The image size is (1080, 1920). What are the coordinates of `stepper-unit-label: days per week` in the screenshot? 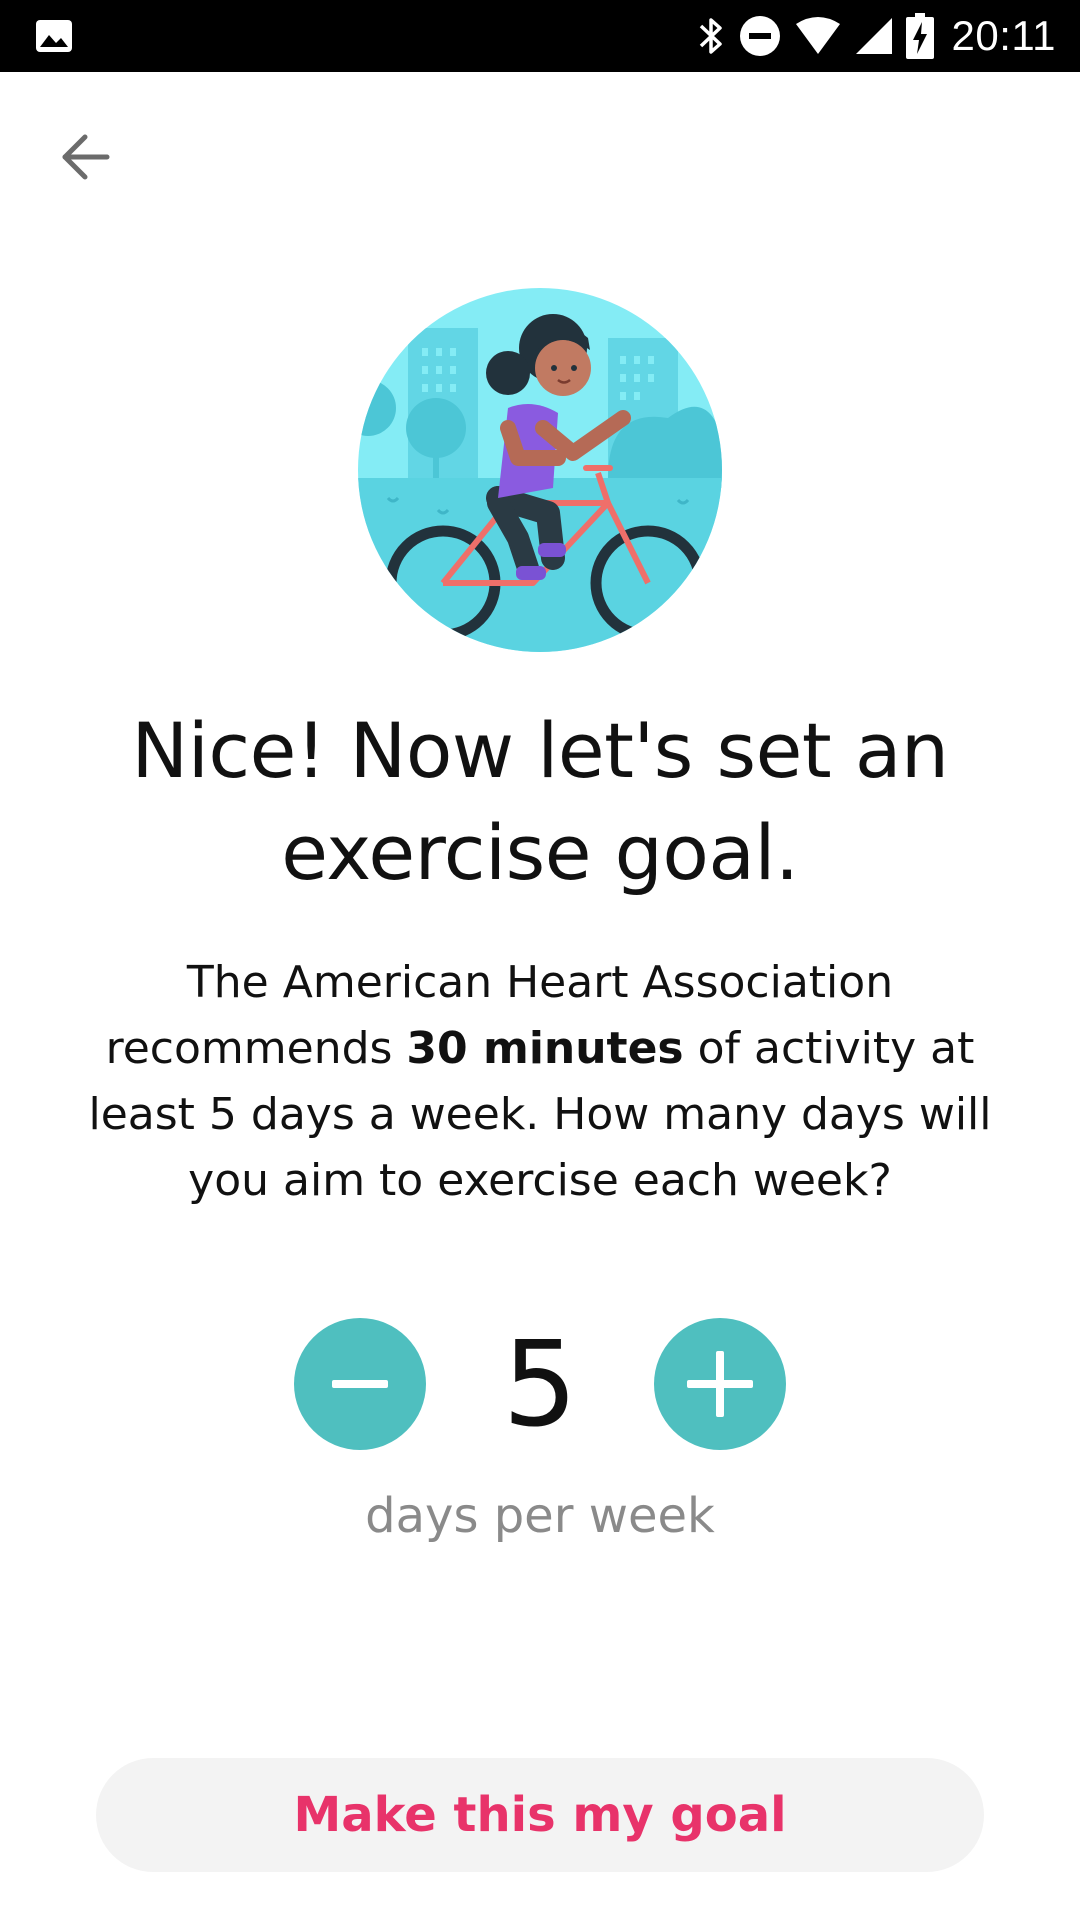 It's located at (540, 1516).